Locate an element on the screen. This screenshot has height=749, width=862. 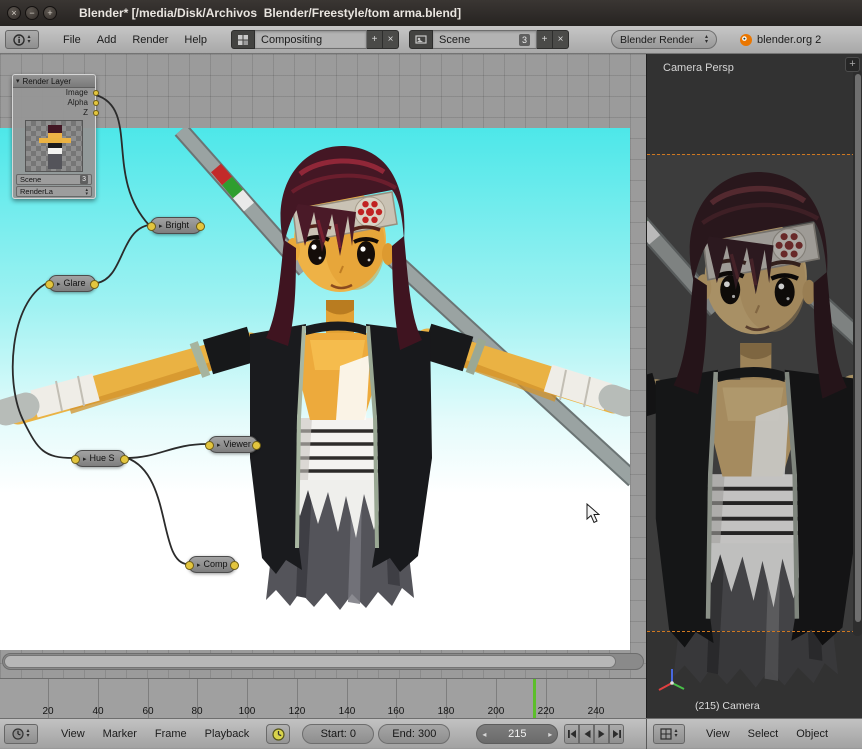
menu-playback: Playback is located at coordinates (227, 734).